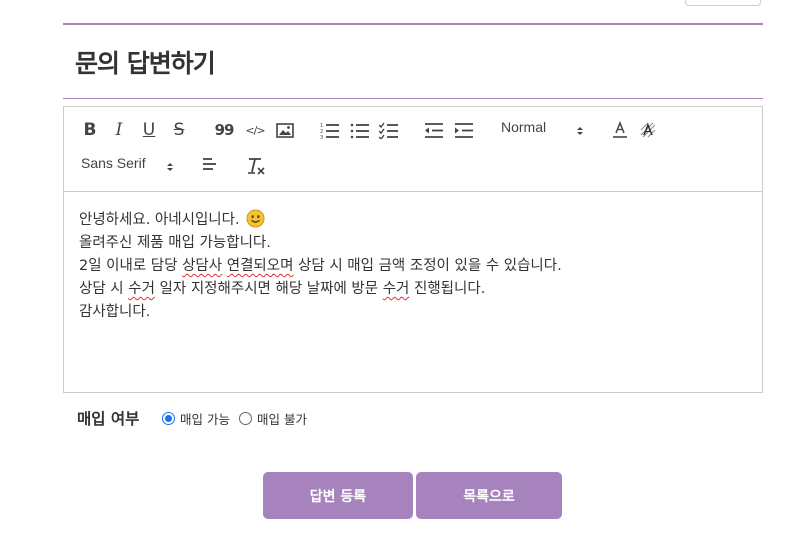 The height and width of the screenshot is (550, 793). Describe the element at coordinates (413, 24) in the screenshot. I see `top-divider` at that location.